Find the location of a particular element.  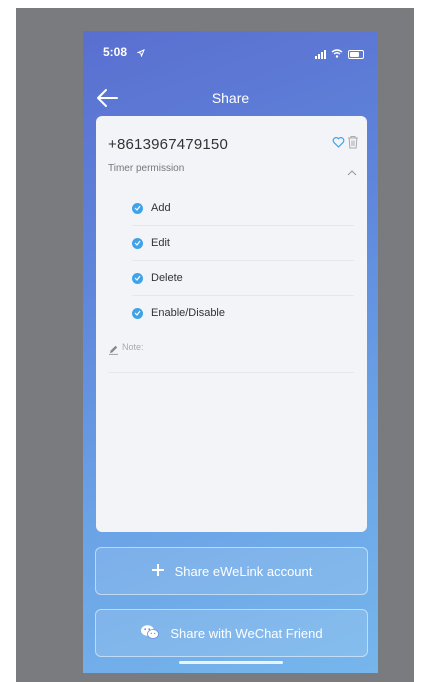

trash-icon is located at coordinates (353, 142).